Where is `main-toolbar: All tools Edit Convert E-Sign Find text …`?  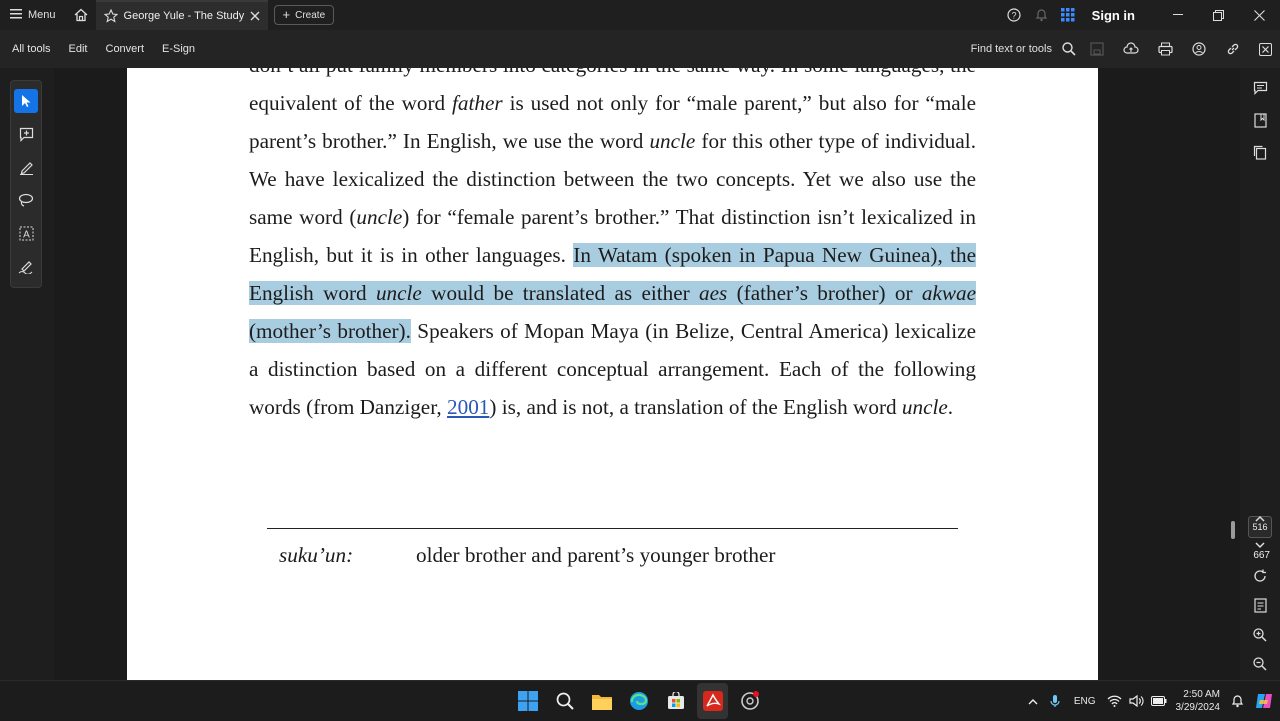
main-toolbar: All tools Edit Convert E-Sign Find text … is located at coordinates (640, 49).